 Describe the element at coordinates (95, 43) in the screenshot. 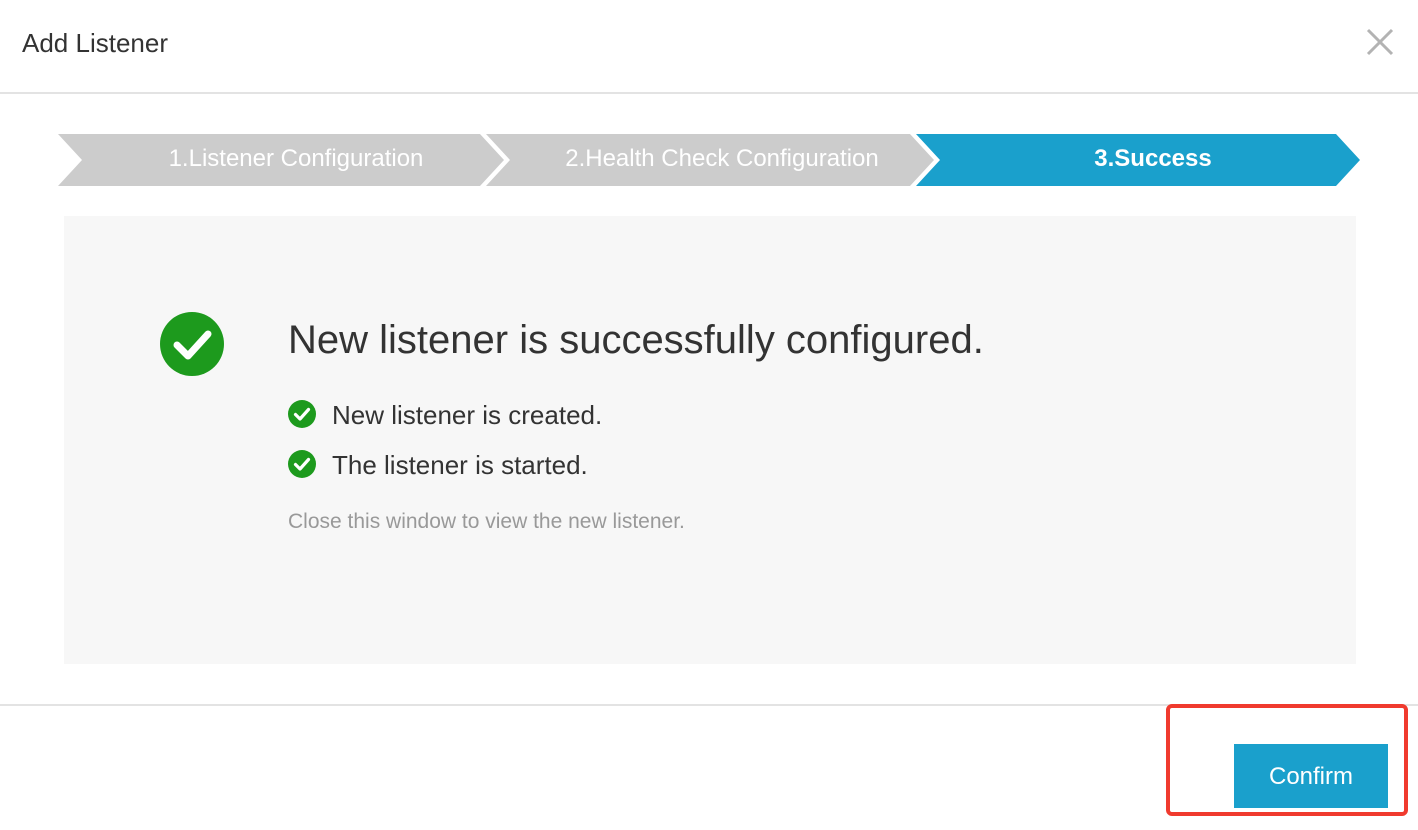

I see `dialog-title: Add Listener` at that location.